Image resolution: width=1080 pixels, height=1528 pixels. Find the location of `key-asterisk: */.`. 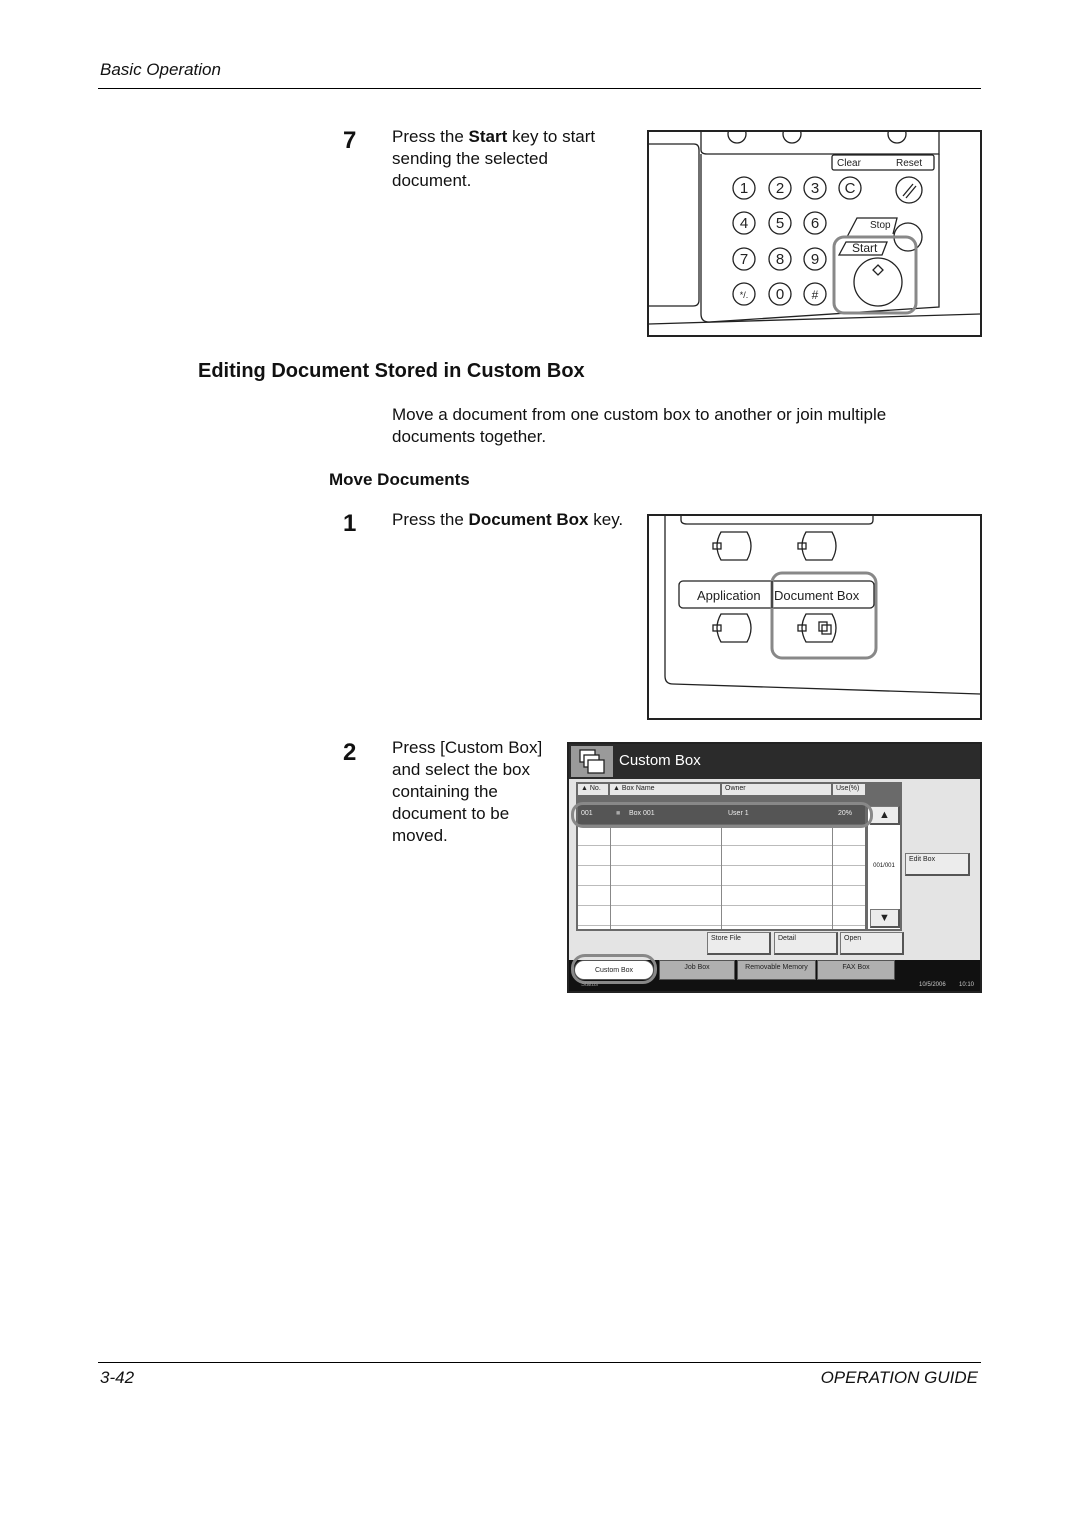

key-asterisk: */. is located at coordinates (744, 295).